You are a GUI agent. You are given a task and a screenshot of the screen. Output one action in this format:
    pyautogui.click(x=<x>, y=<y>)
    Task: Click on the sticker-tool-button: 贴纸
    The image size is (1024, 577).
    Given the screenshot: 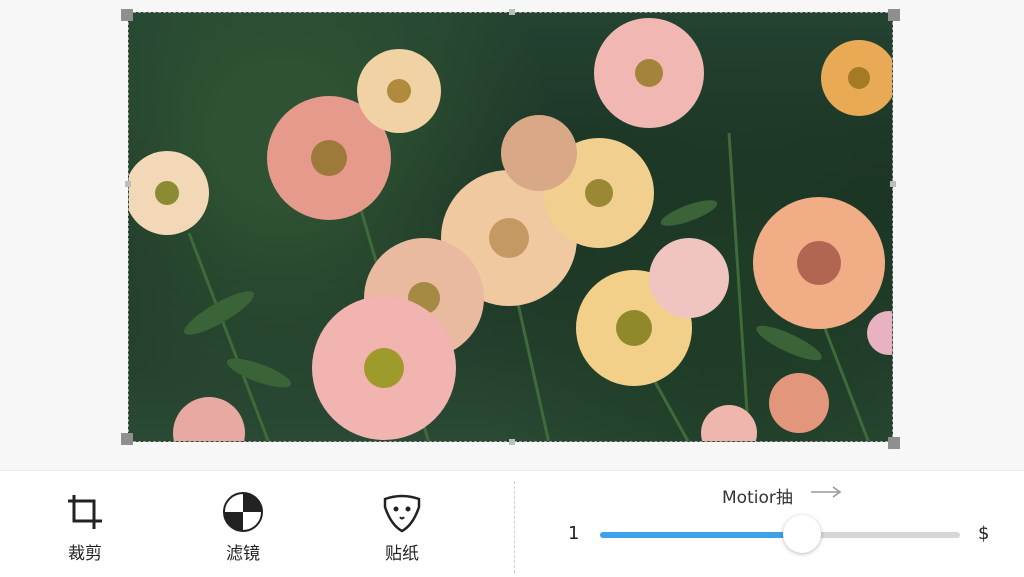 What is the action you would take?
    pyautogui.click(x=402, y=527)
    